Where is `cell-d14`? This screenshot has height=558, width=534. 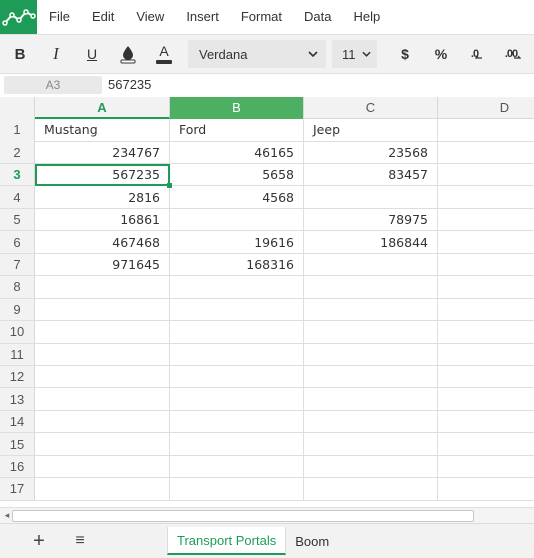 cell-d14 is located at coordinates (486, 422).